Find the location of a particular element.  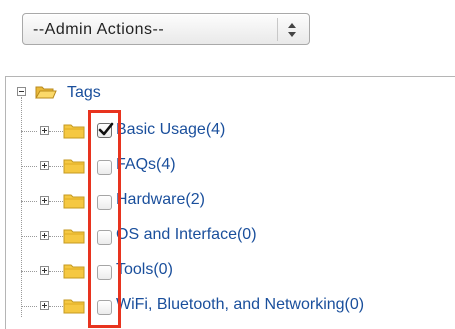

checkmark-icon is located at coordinates (106, 129).